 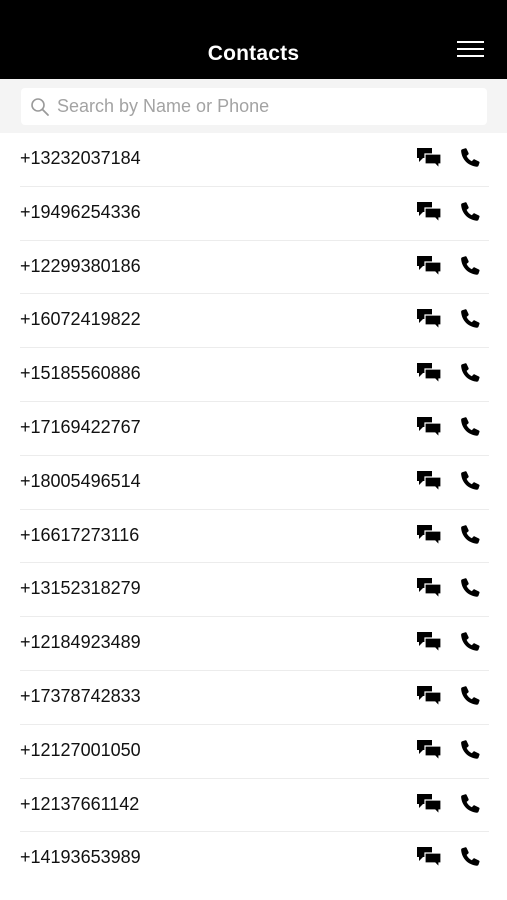 What do you see at coordinates (80, 211) in the screenshot?
I see `contact-phone-number: +19496254336` at bounding box center [80, 211].